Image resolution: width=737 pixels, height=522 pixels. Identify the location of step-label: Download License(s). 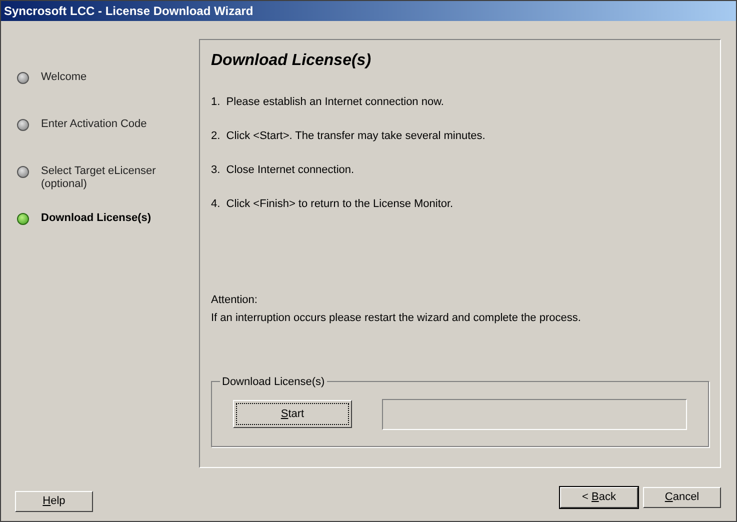
(96, 218).